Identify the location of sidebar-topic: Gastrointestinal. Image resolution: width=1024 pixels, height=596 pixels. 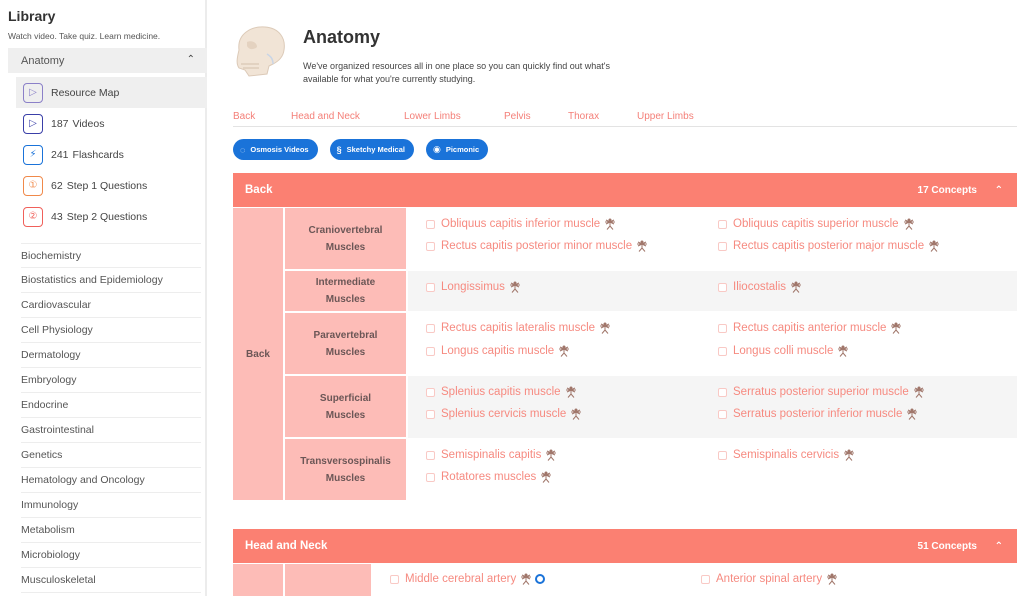
(111, 430).